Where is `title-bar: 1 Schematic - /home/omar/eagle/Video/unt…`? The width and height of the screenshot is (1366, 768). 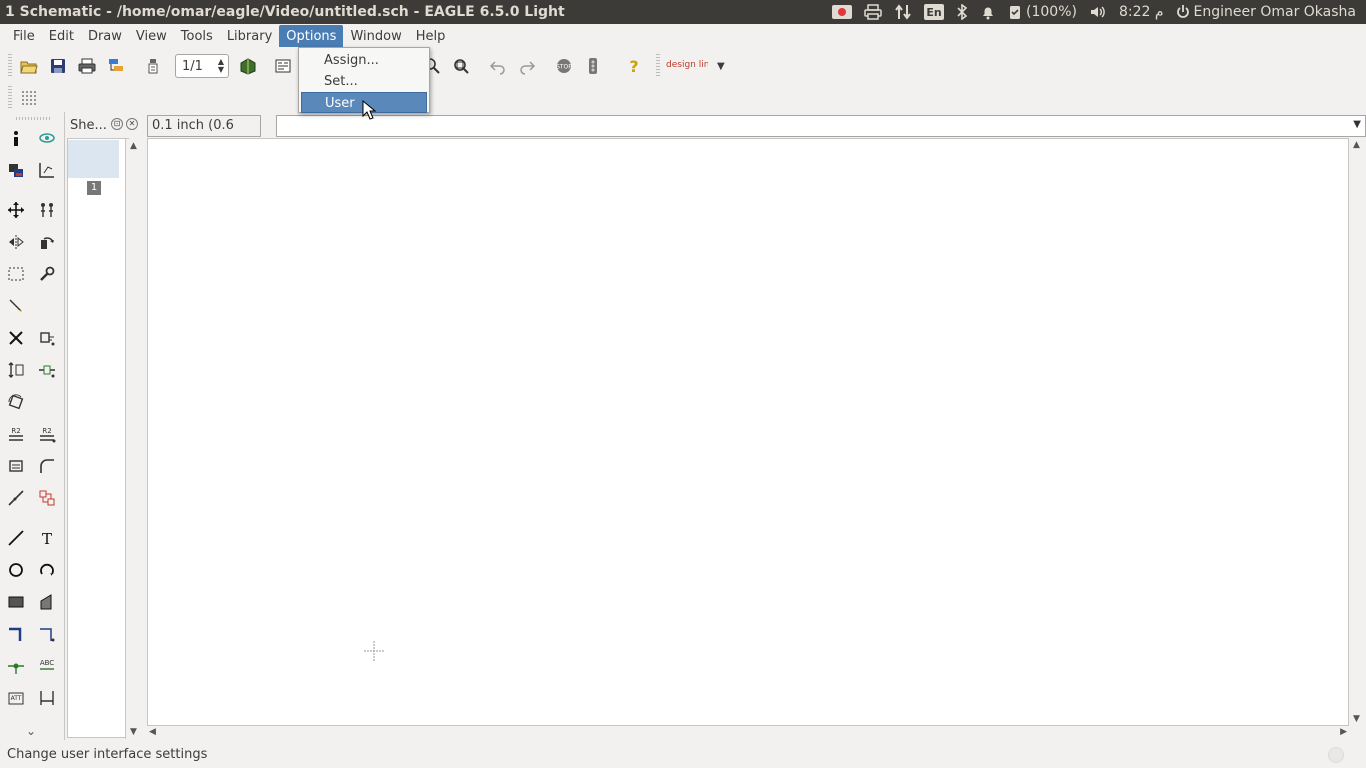
title-bar: 1 Schematic - /home/omar/eagle/Video/unt… is located at coordinates (683, 12).